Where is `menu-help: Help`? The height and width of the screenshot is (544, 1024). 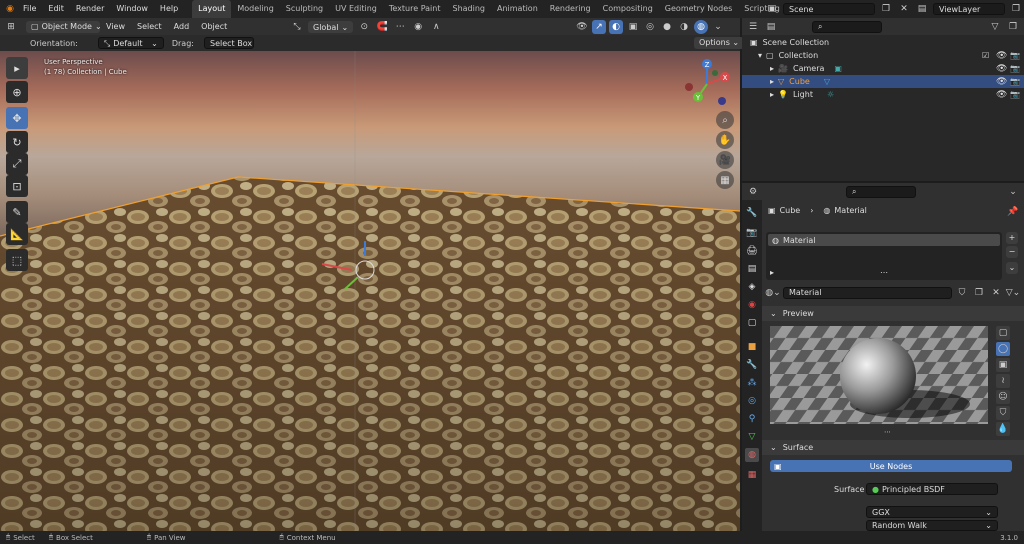
menu-help: Help is located at coordinates (169, 9).